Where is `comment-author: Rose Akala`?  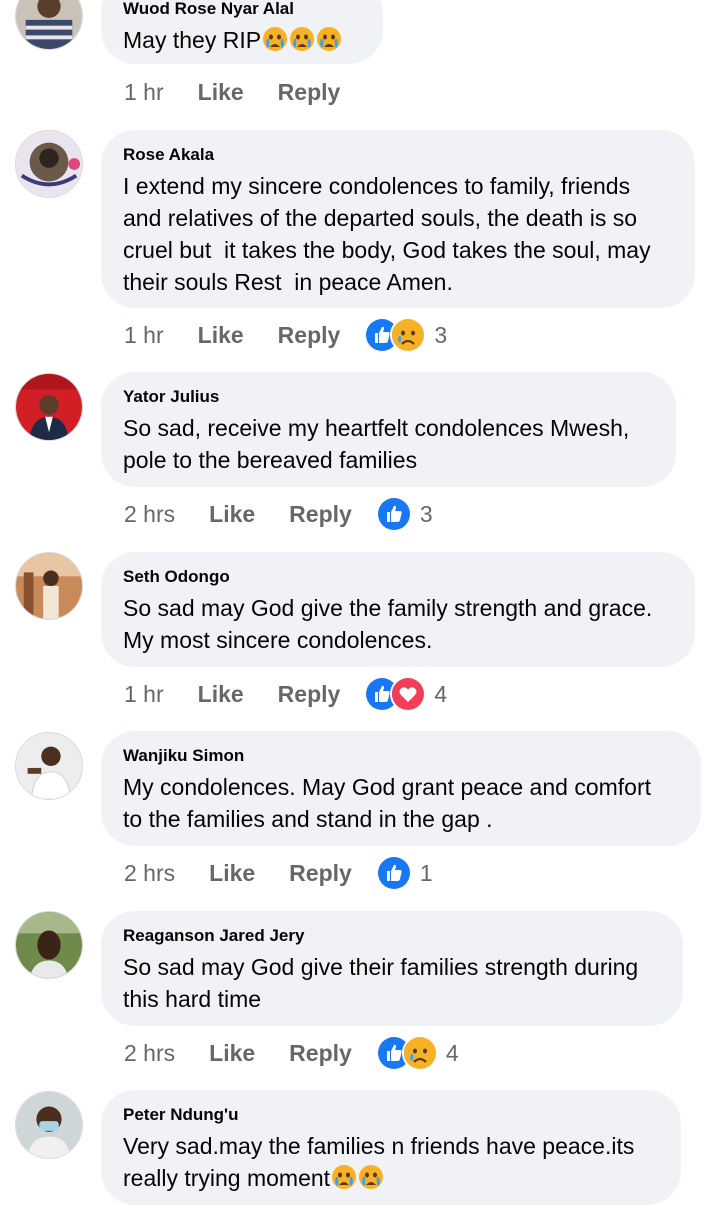
comment-author: Rose Akala is located at coordinates (398, 155).